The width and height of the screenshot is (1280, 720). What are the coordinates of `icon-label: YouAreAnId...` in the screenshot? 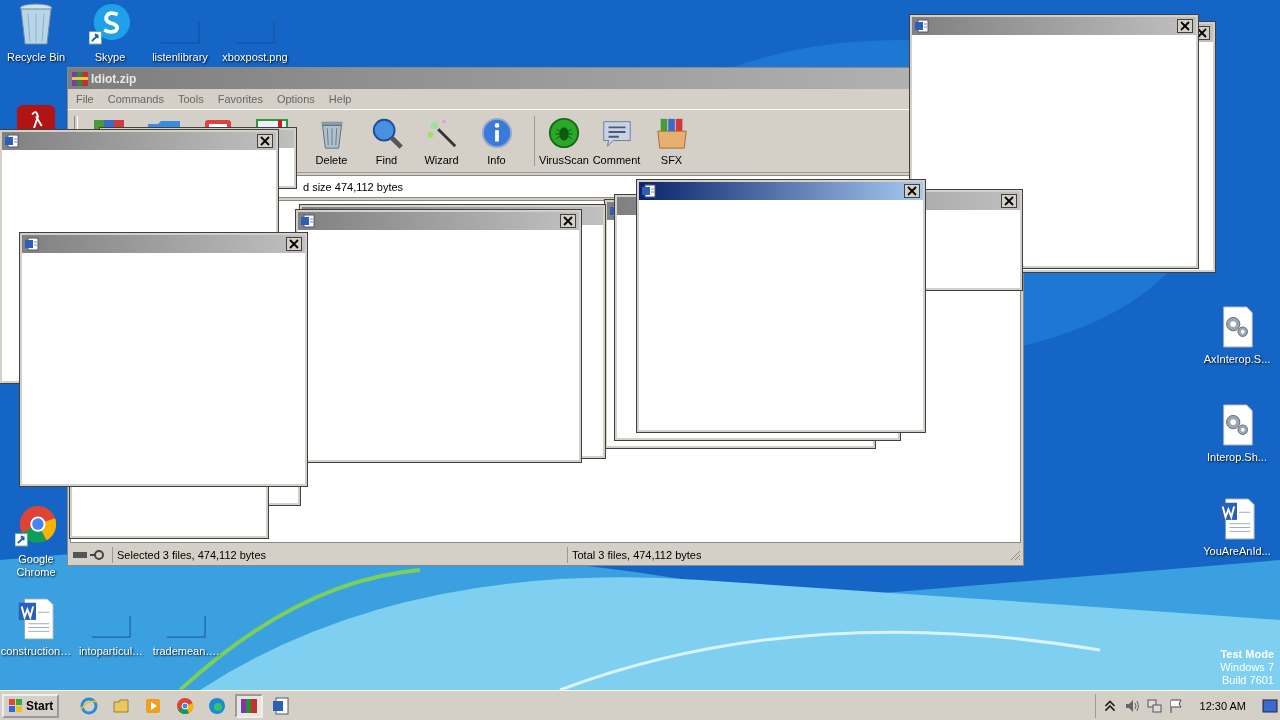 It's located at (1237, 551).